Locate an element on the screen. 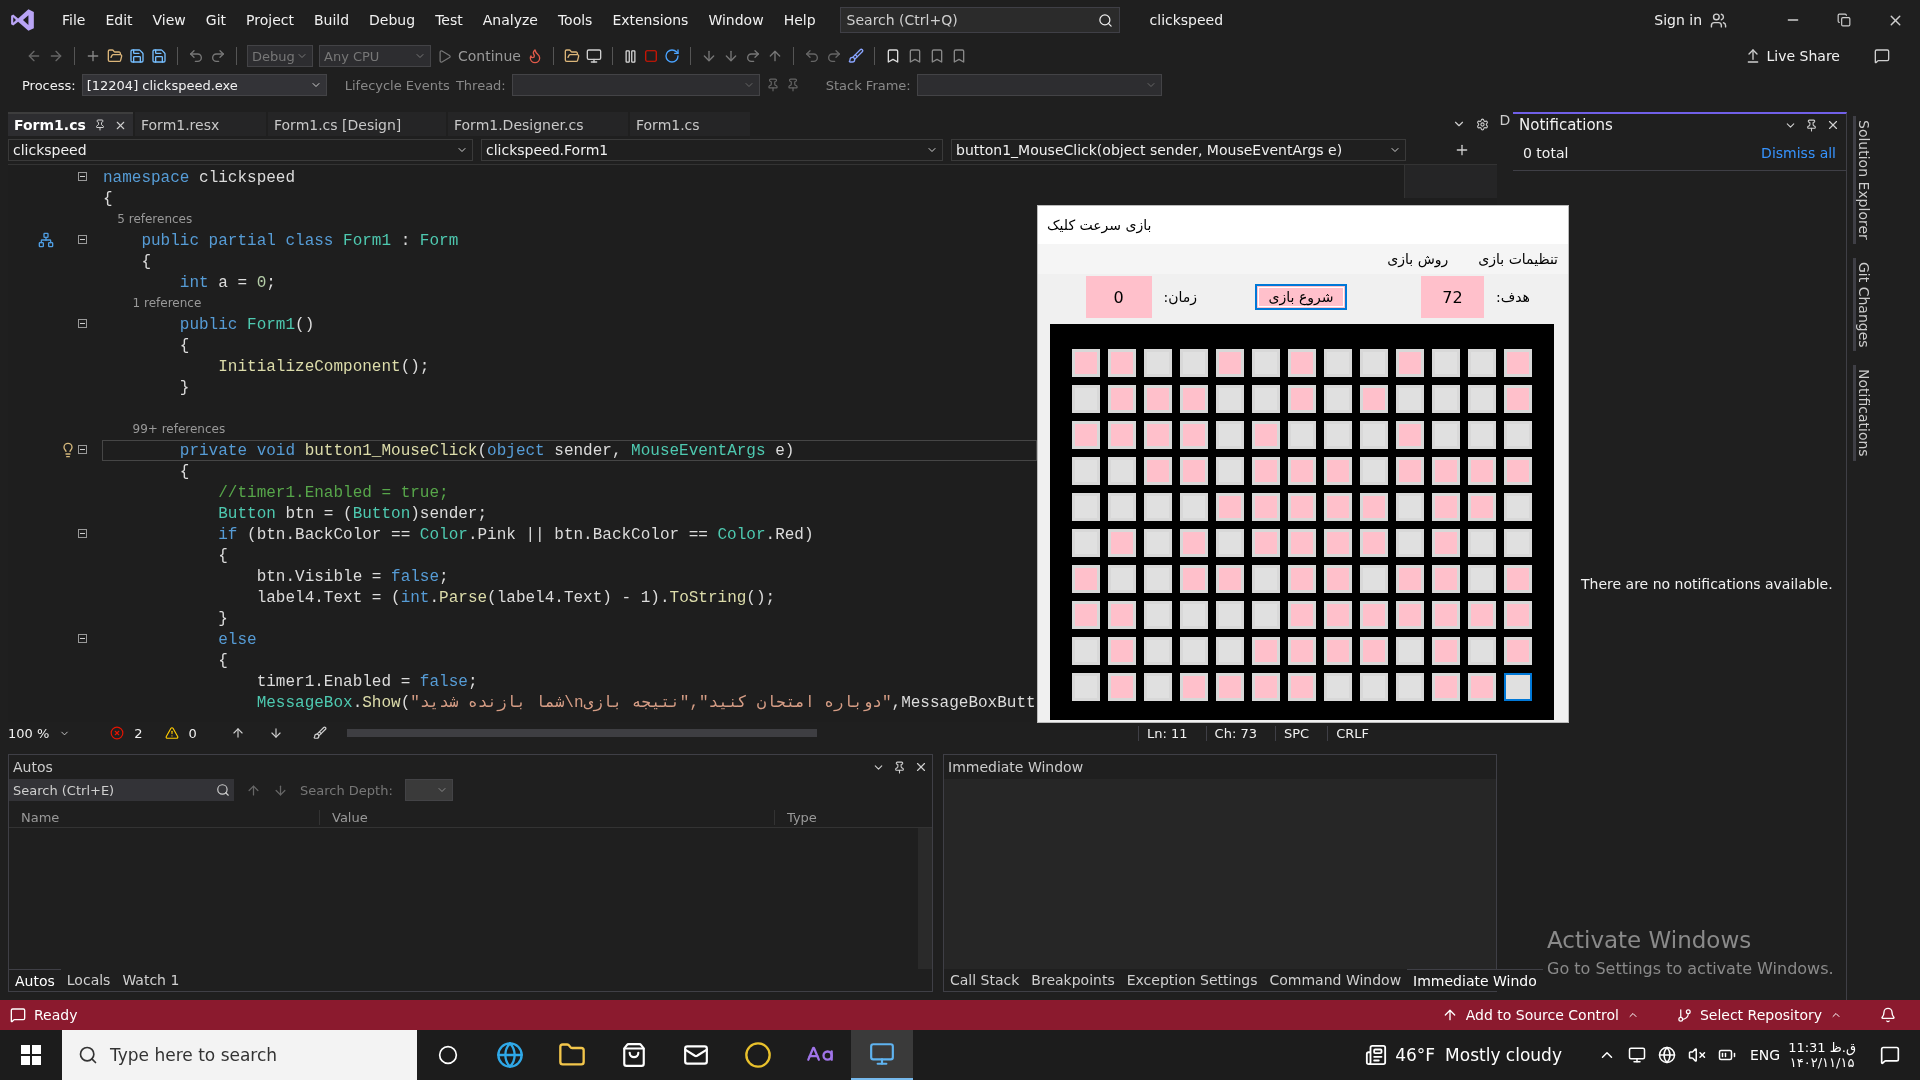 This screenshot has height=1080, width=1920. menu-item: Help is located at coordinates (799, 20).